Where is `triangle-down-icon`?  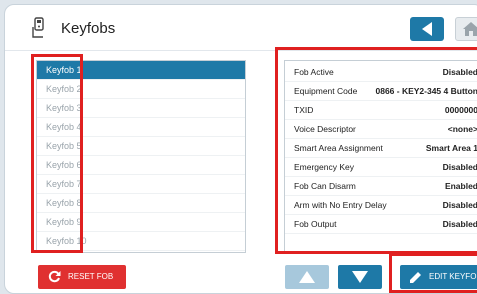 triangle-down-icon is located at coordinates (360, 277).